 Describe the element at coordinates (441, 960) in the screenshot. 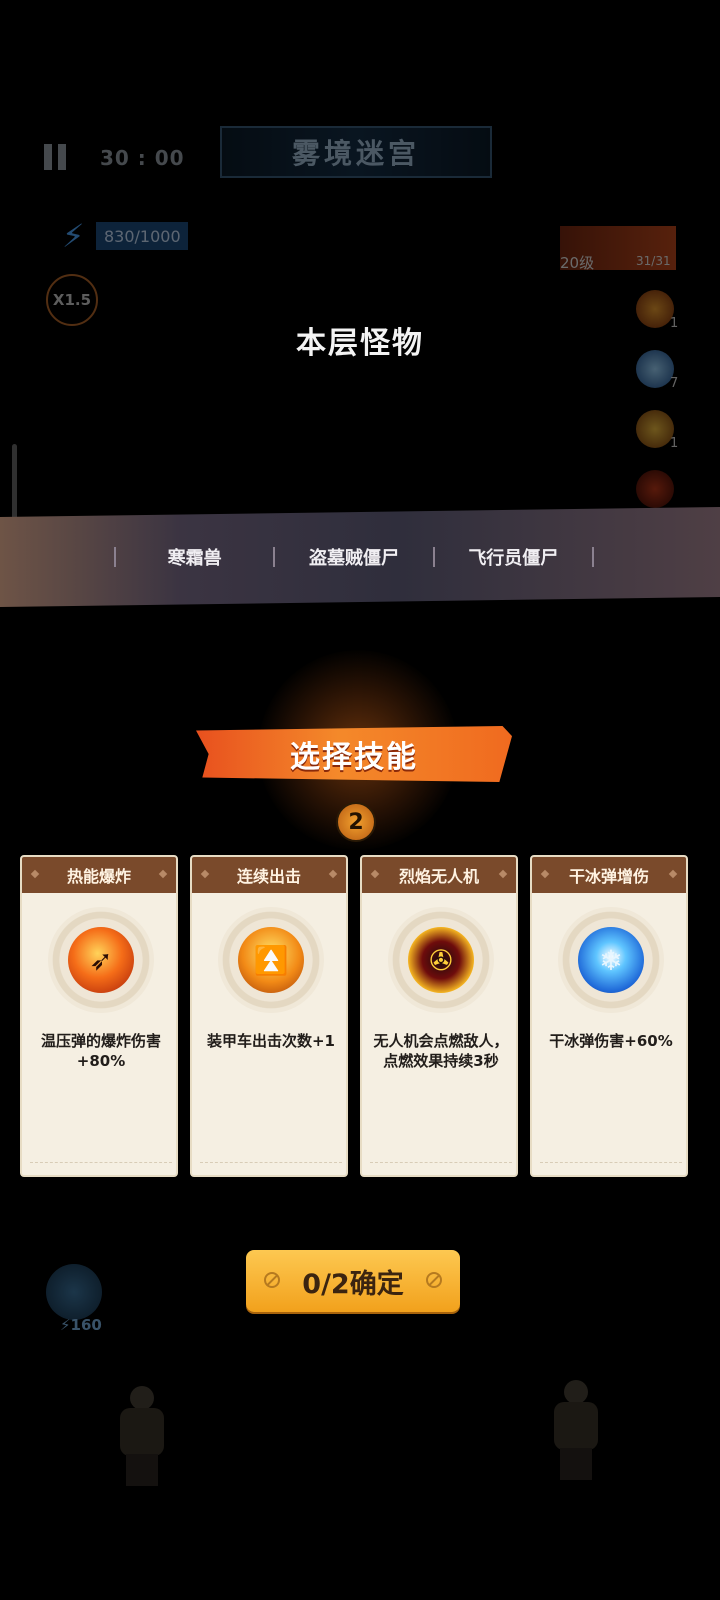

I see `flame-drone-icon: ✇` at that location.